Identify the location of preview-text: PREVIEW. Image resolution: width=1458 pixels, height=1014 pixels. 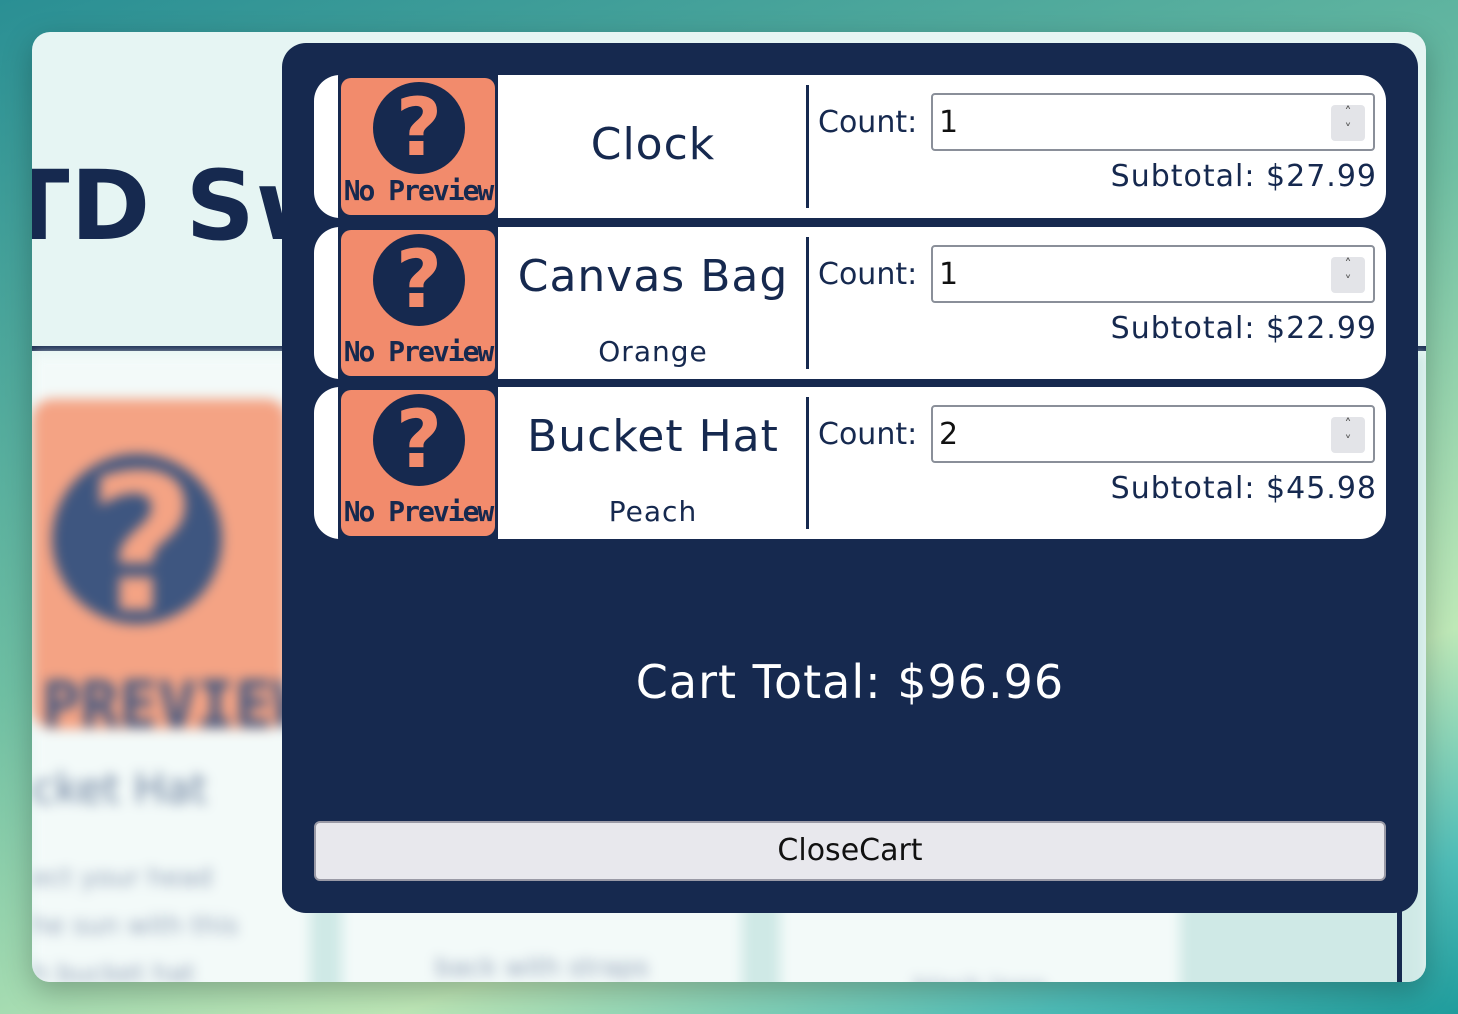
(177, 706).